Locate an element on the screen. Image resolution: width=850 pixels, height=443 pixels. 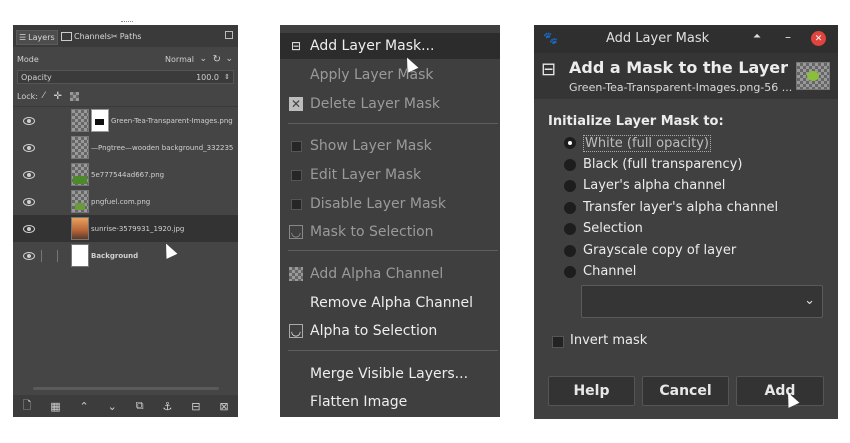
layer-row-selected: sunrise-3579931_1920.jpg is located at coordinates (125, 228).